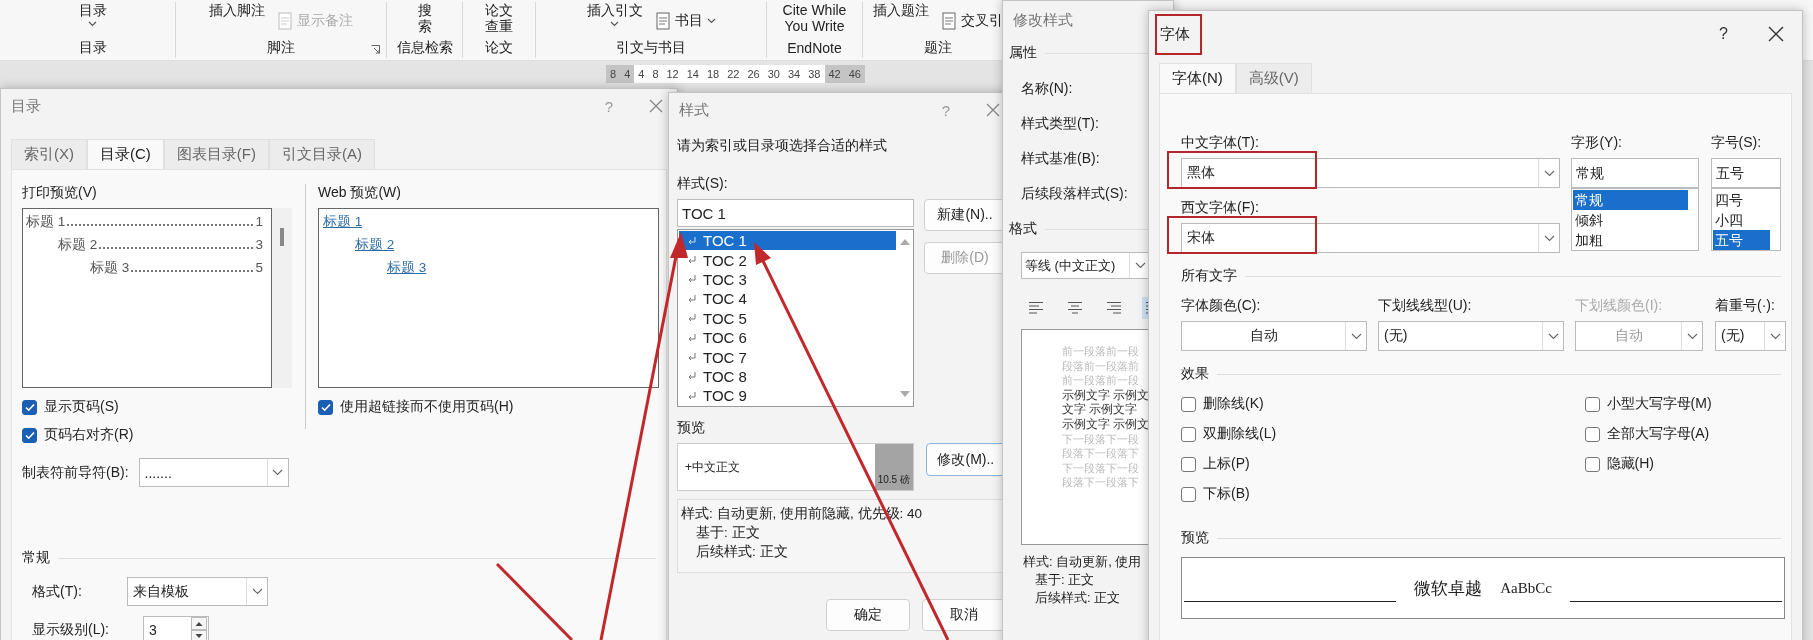 This screenshot has height=640, width=1813. What do you see at coordinates (787, 396) in the screenshot?
I see `list-item: TOC 9` at bounding box center [787, 396].